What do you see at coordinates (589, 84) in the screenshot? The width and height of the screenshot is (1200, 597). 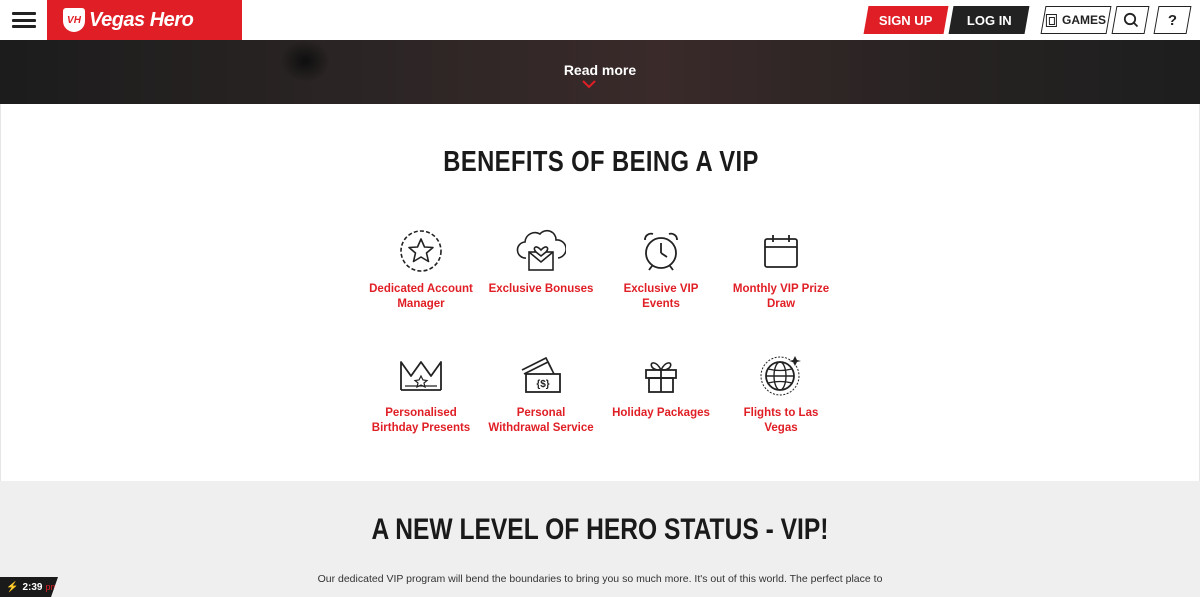 I see `chevron-down-icon` at bounding box center [589, 84].